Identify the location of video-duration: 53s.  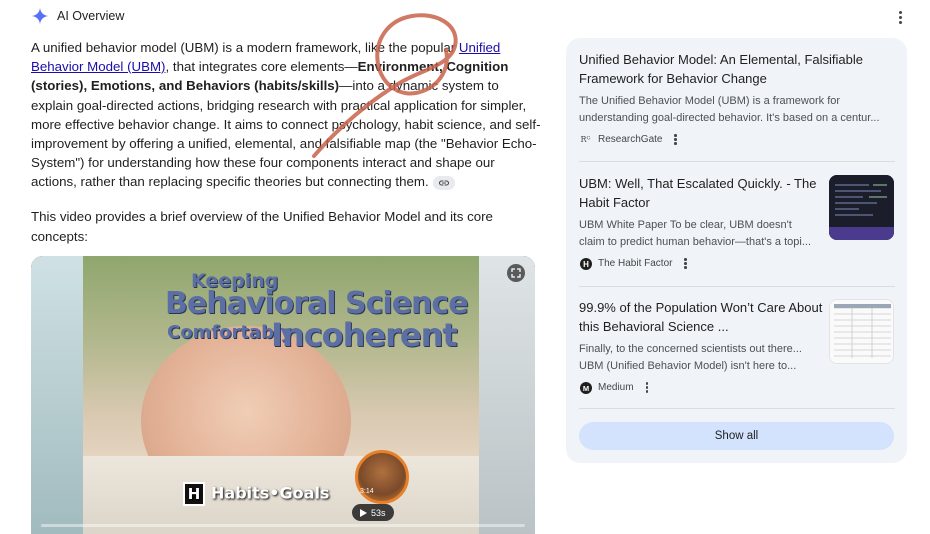
(378, 512).